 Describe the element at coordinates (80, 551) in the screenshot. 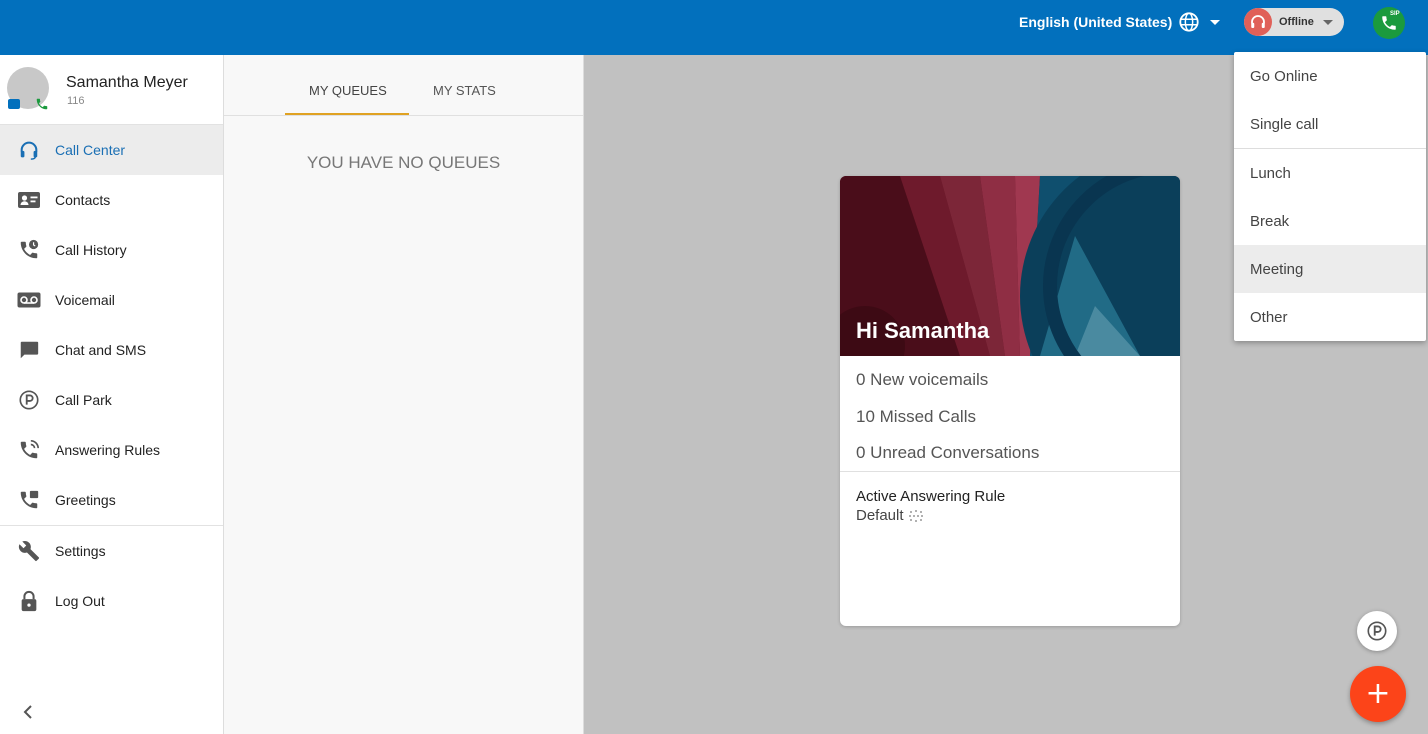

I see `sidebar-item-label: Settings` at that location.